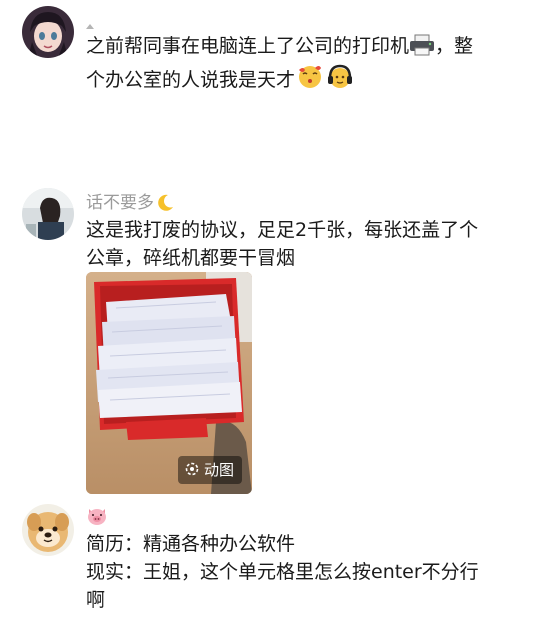 The width and height of the screenshot is (540, 644). I want to click on comment-text: 之前帮同事在电脑连上了公司的打印机 ，整 个办公室的人说我是天才, so click(301, 65).